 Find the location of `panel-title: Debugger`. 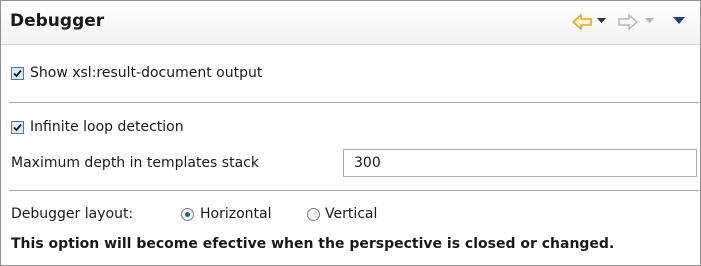

panel-title: Debugger is located at coordinates (57, 21).